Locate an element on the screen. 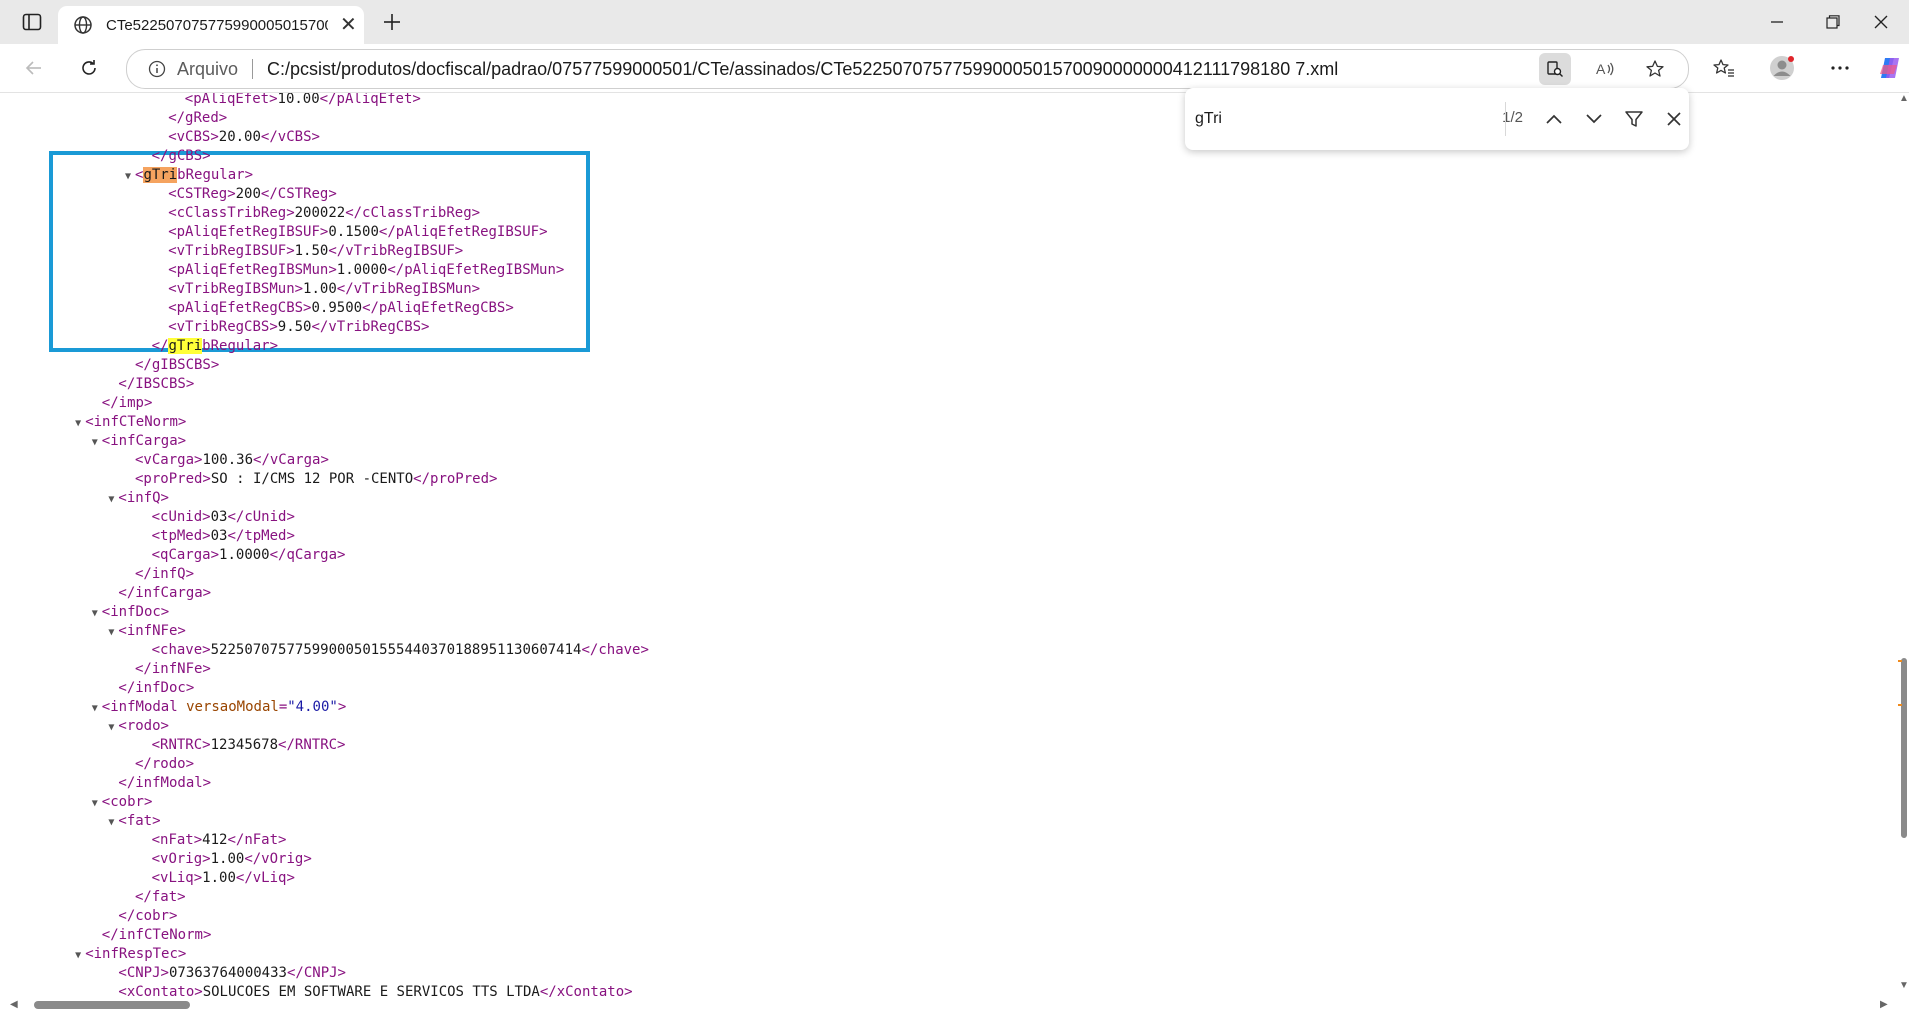 Image resolution: width=1909 pixels, height=1012 pixels. tab-actions-icon is located at coordinates (32, 22).